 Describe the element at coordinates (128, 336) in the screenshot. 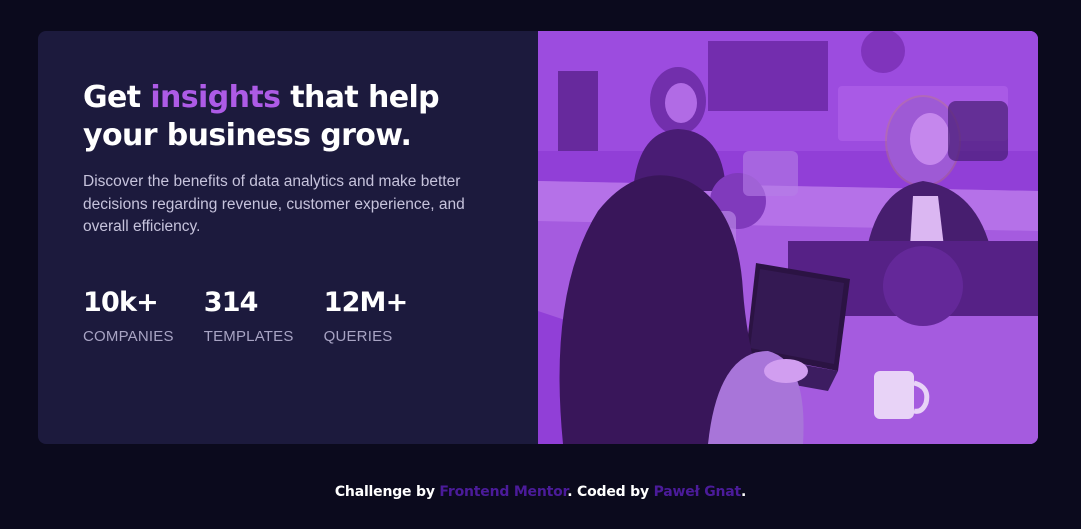

I see `stat-label: COMPANIES` at that location.